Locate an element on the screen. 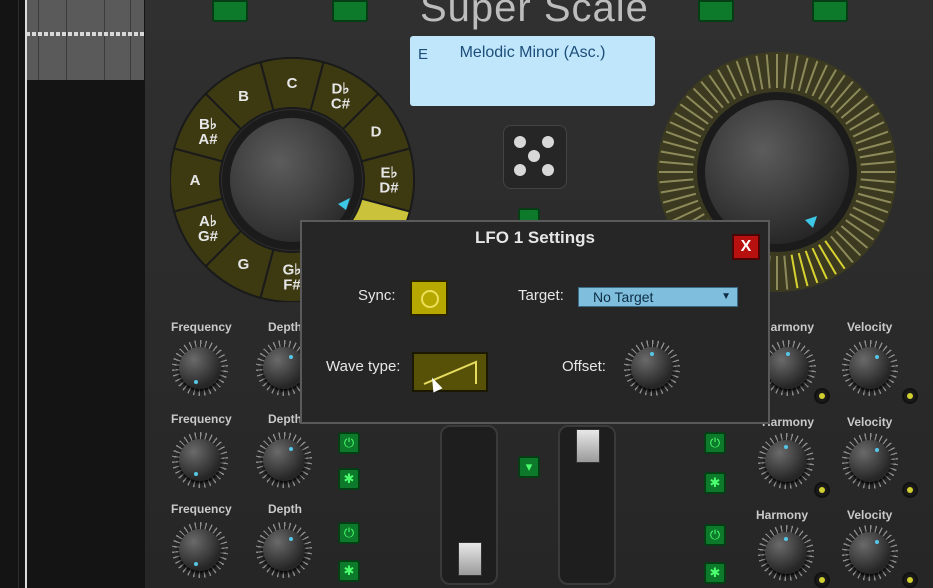 This screenshot has height=588, width=933. sync-label: Sync: is located at coordinates (377, 295).